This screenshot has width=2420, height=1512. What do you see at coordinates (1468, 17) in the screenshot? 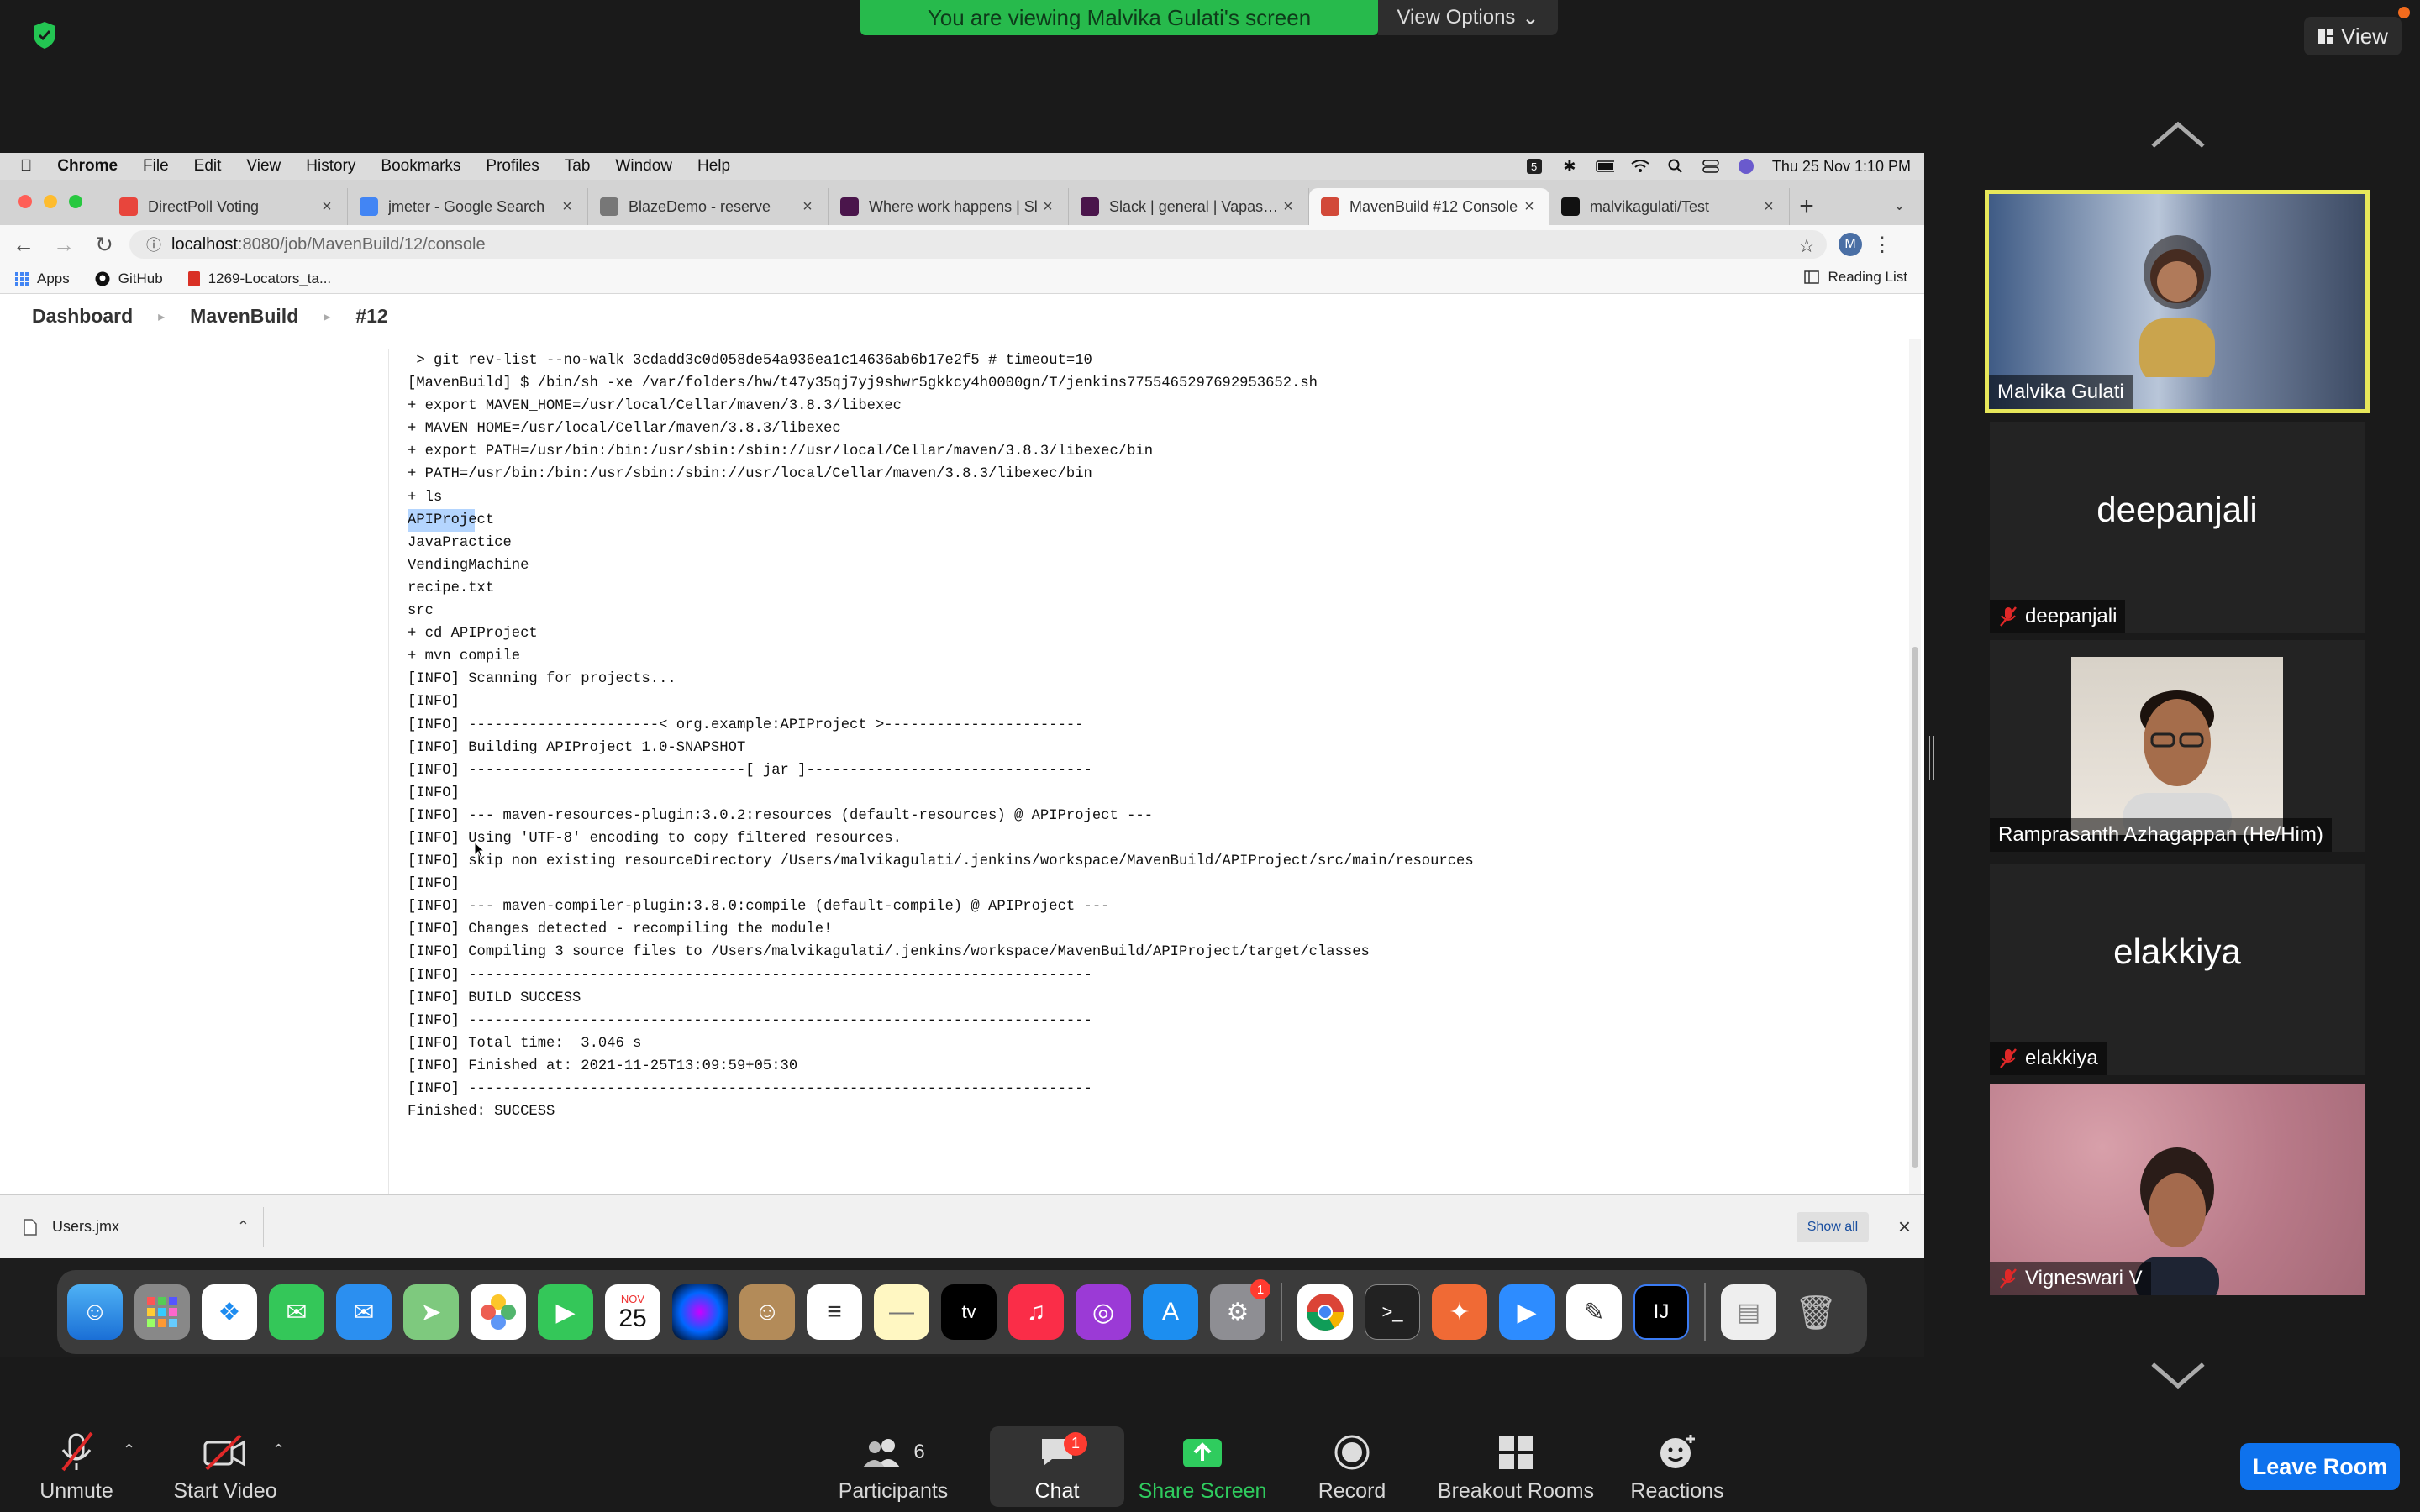
I see `view-options-button: View Options ⌄` at bounding box center [1468, 17].